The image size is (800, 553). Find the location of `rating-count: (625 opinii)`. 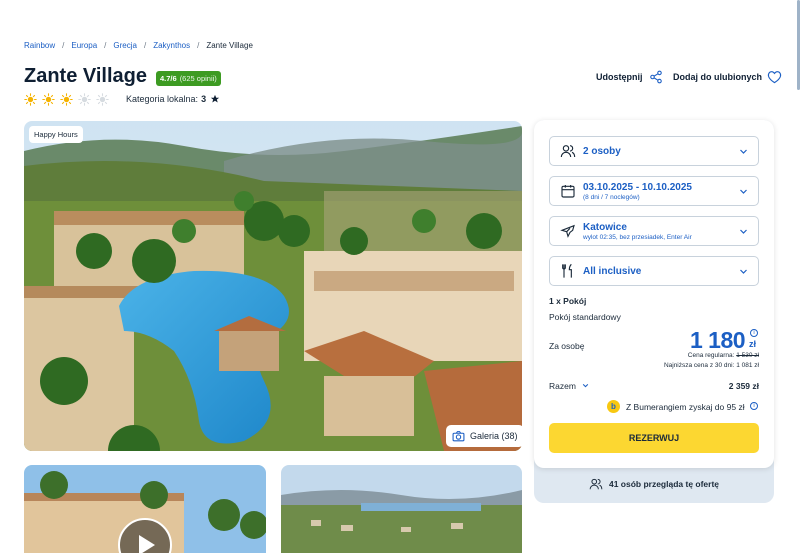

rating-count: (625 opinii) is located at coordinates (198, 78).